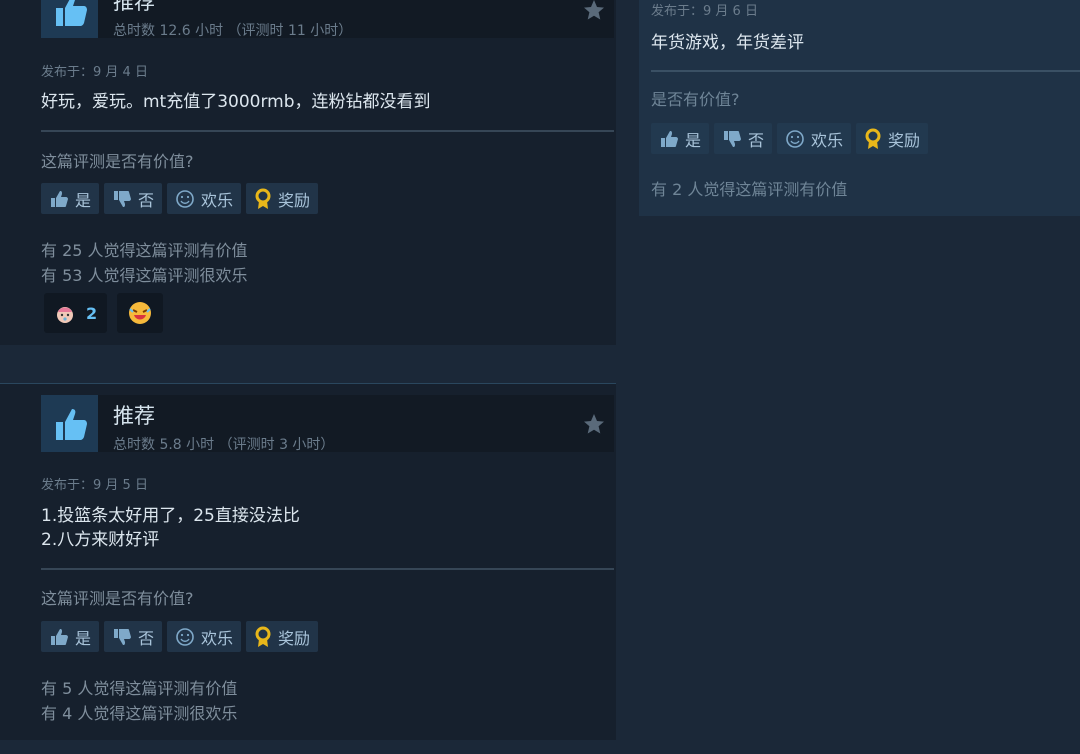  Describe the element at coordinates (139, 688) in the screenshot. I see `helpful-count: 有 5 人觉得这篇评测有价值` at that location.